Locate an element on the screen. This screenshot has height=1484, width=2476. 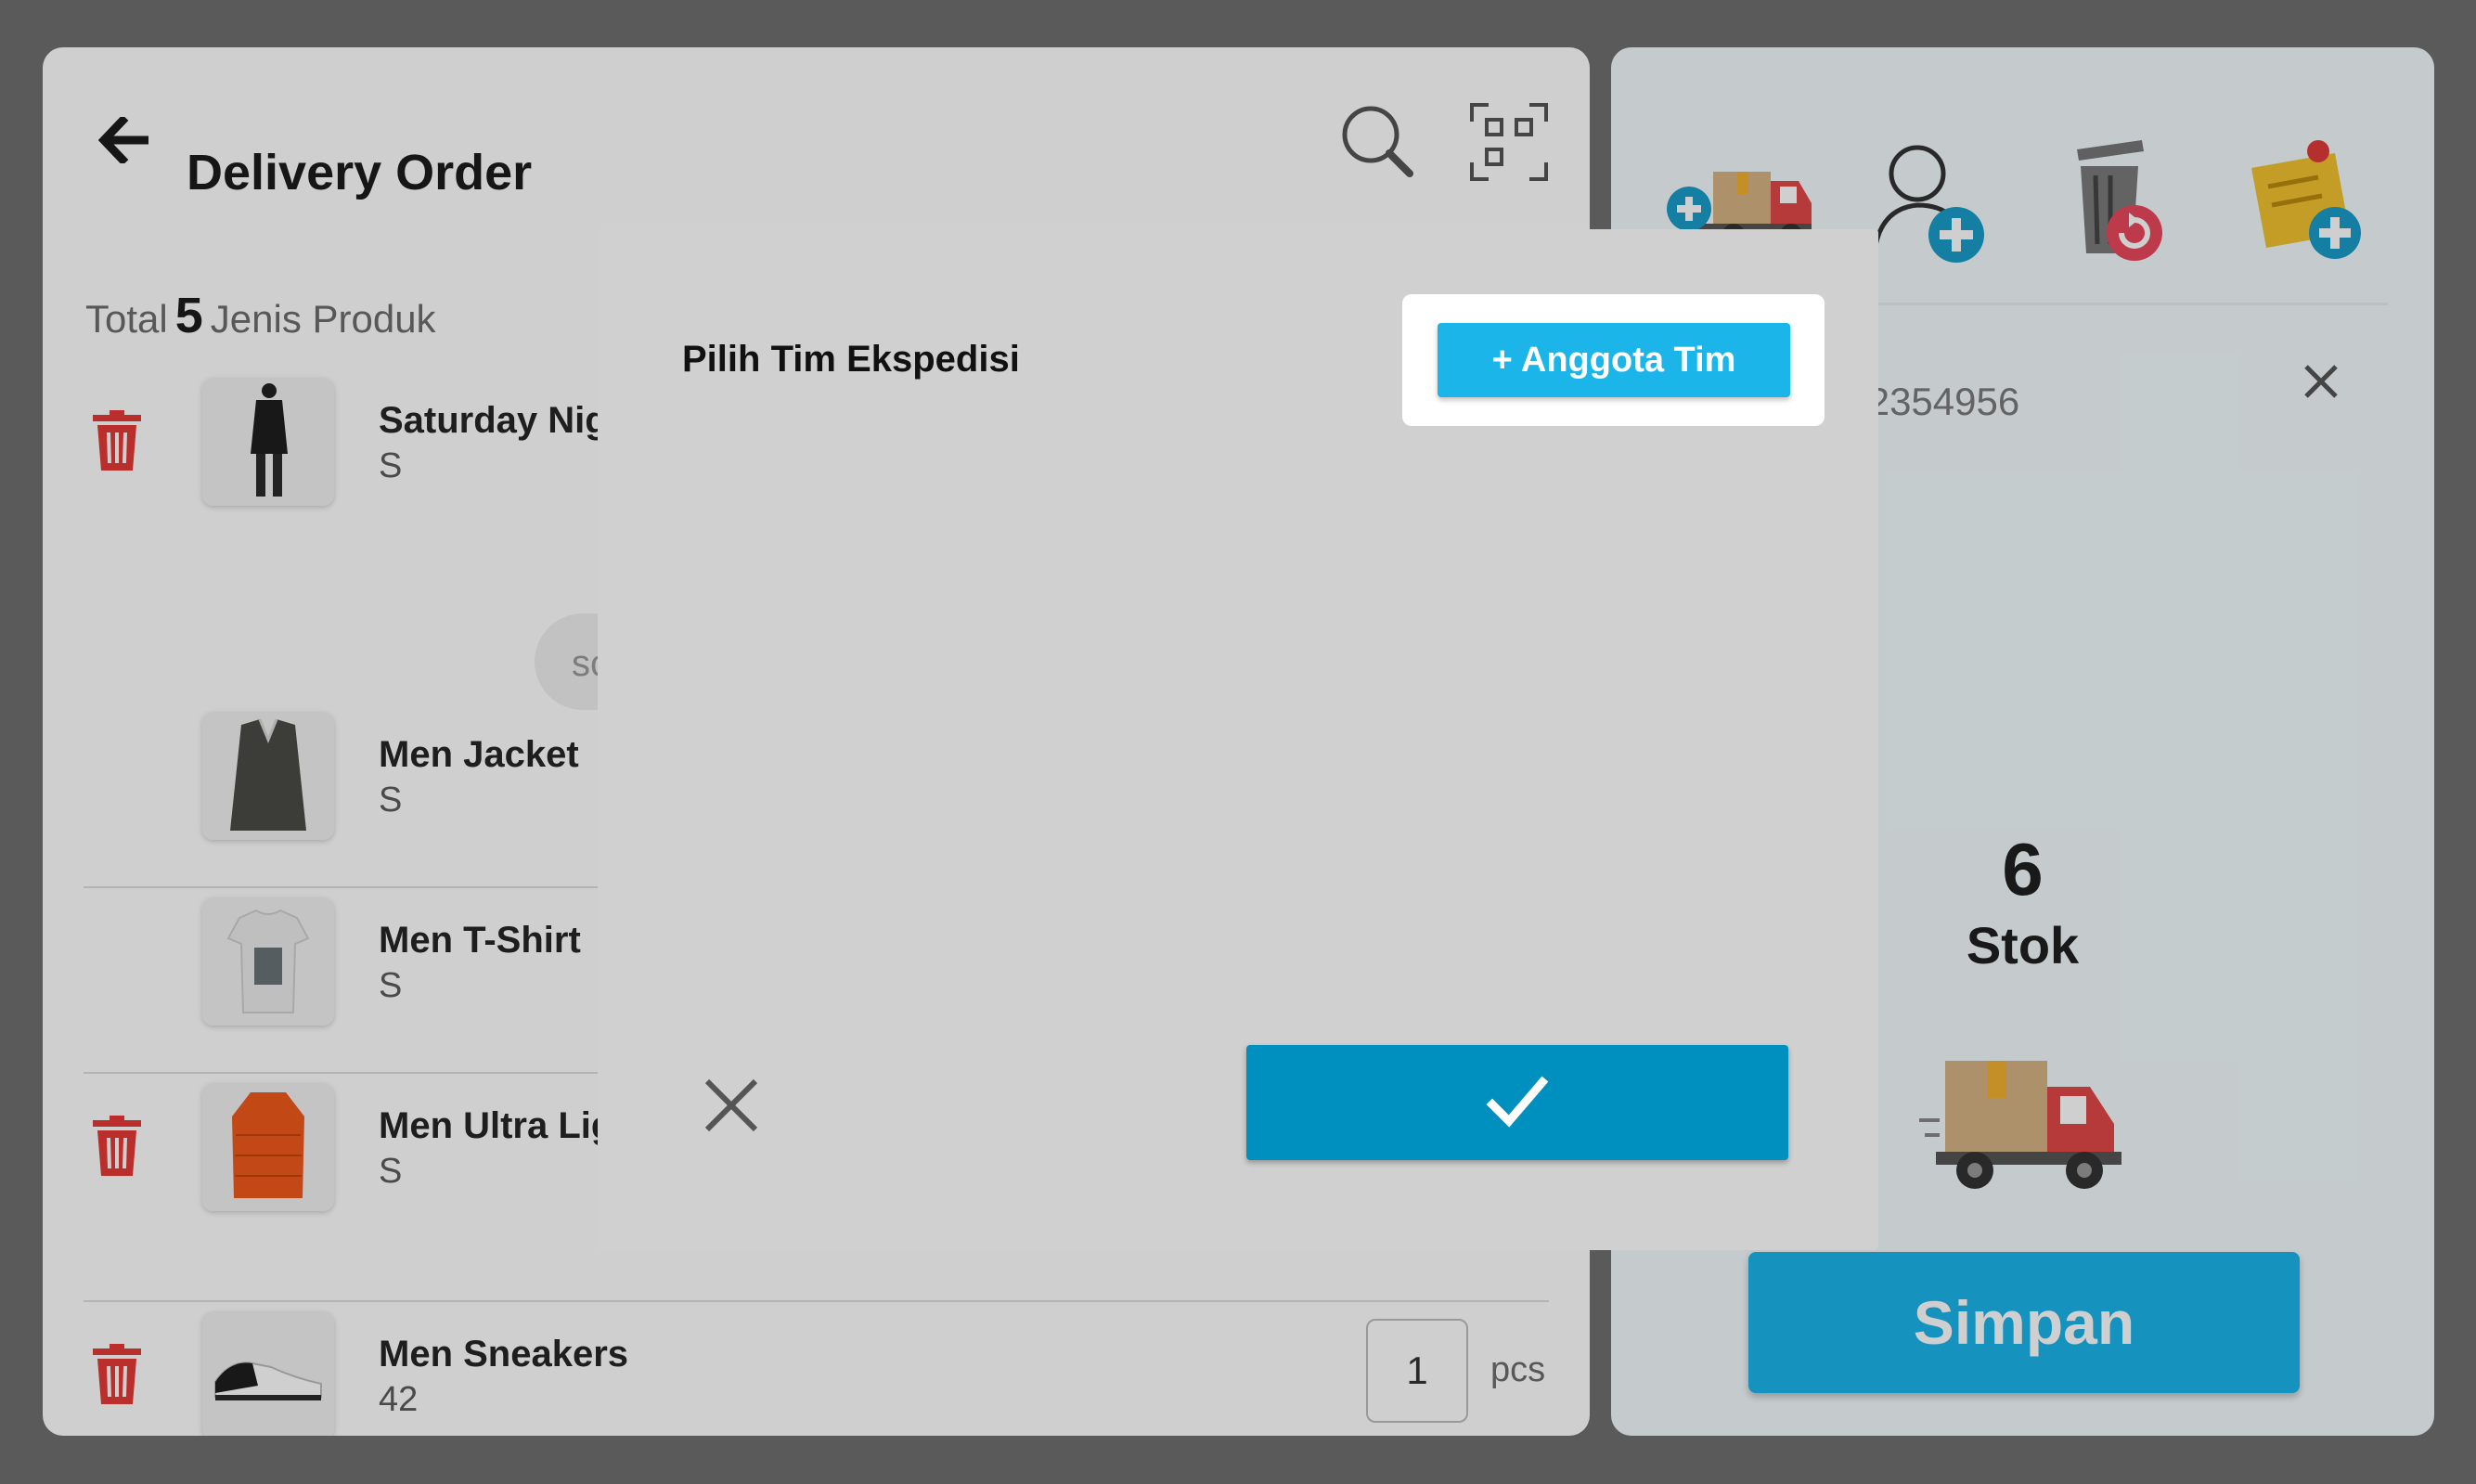
close-icon is located at coordinates (731, 1105).